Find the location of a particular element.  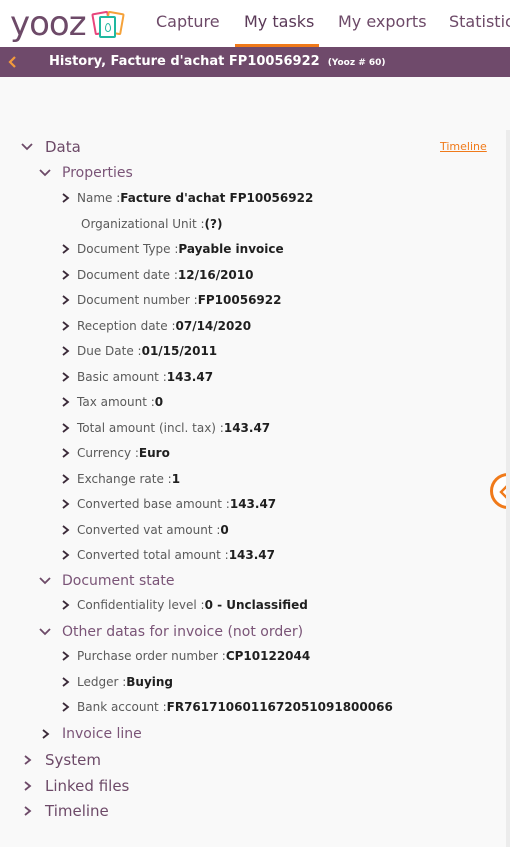

property-row: Basic amount : 143.47 is located at coordinates (135, 377).